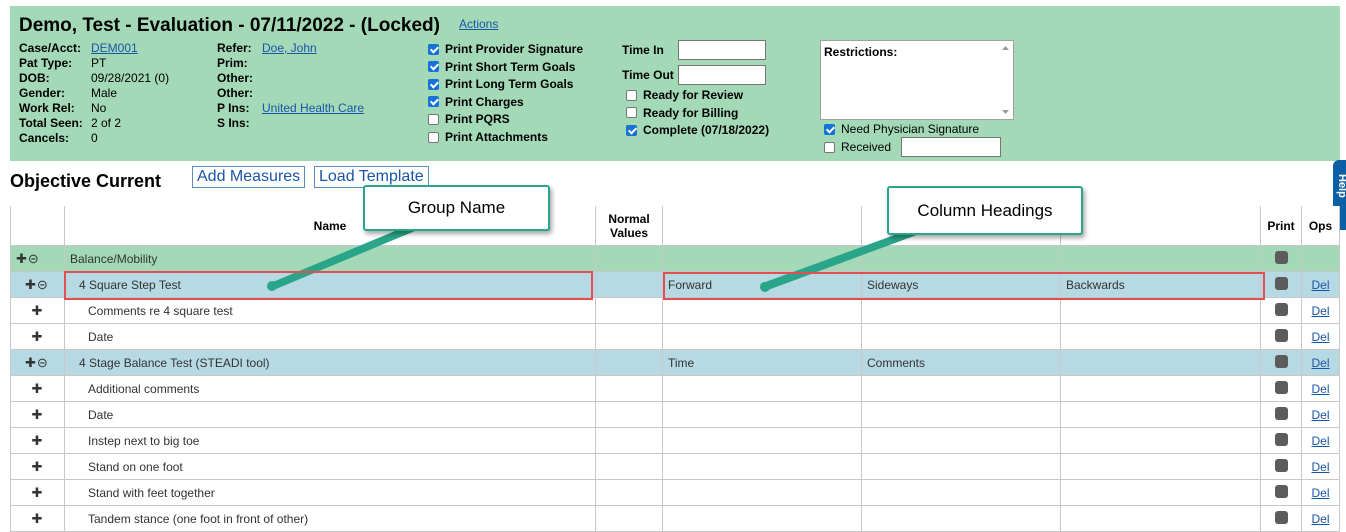 Image resolution: width=1346 pixels, height=532 pixels. I want to click on column-headings-callout: Column Headings, so click(985, 210).